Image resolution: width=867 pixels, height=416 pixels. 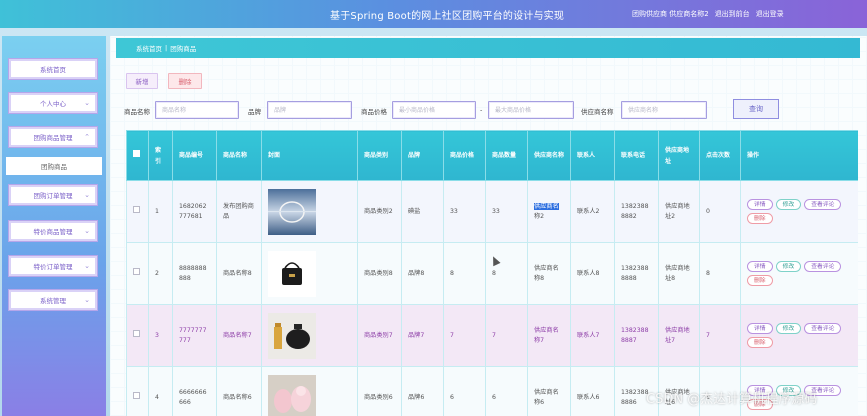 I want to click on sidebar-item-profile: 个人中心 ⌄, so click(x=53, y=103).